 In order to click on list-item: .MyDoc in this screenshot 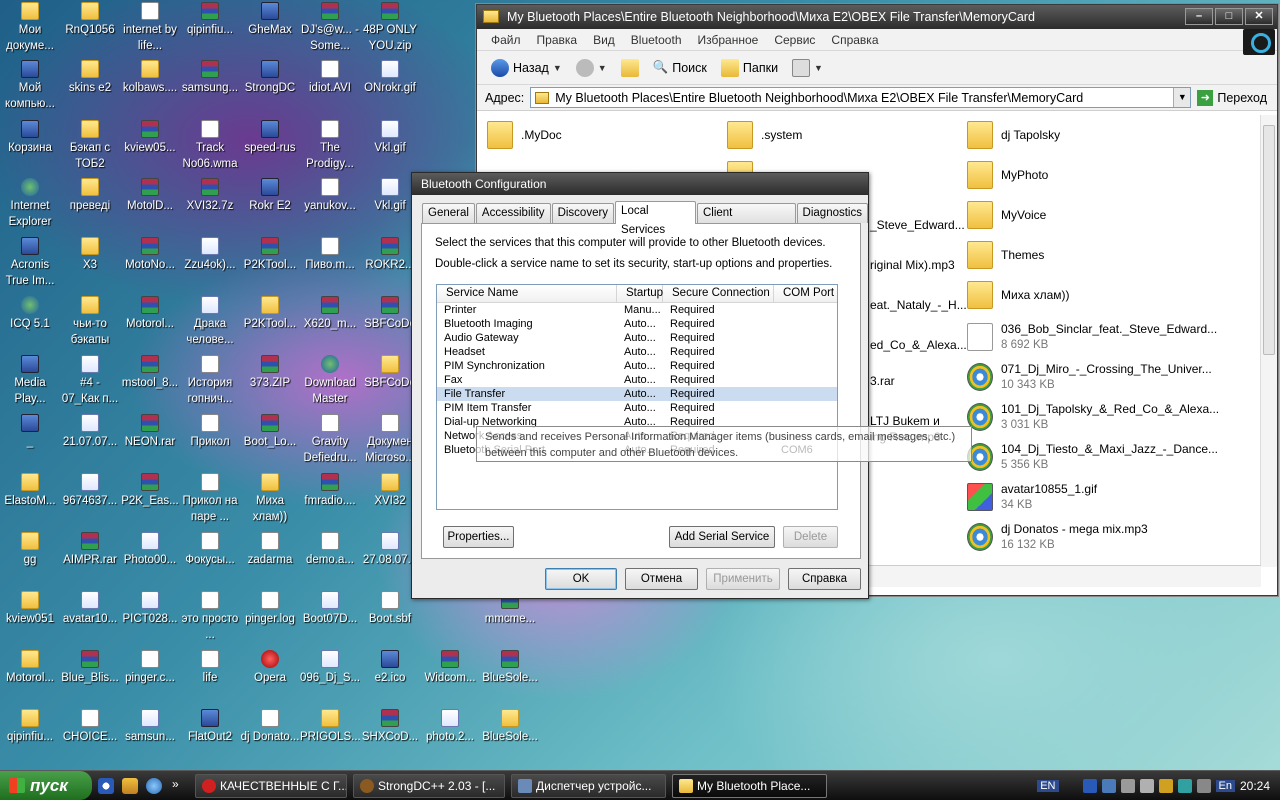, I will do `click(524, 135)`.